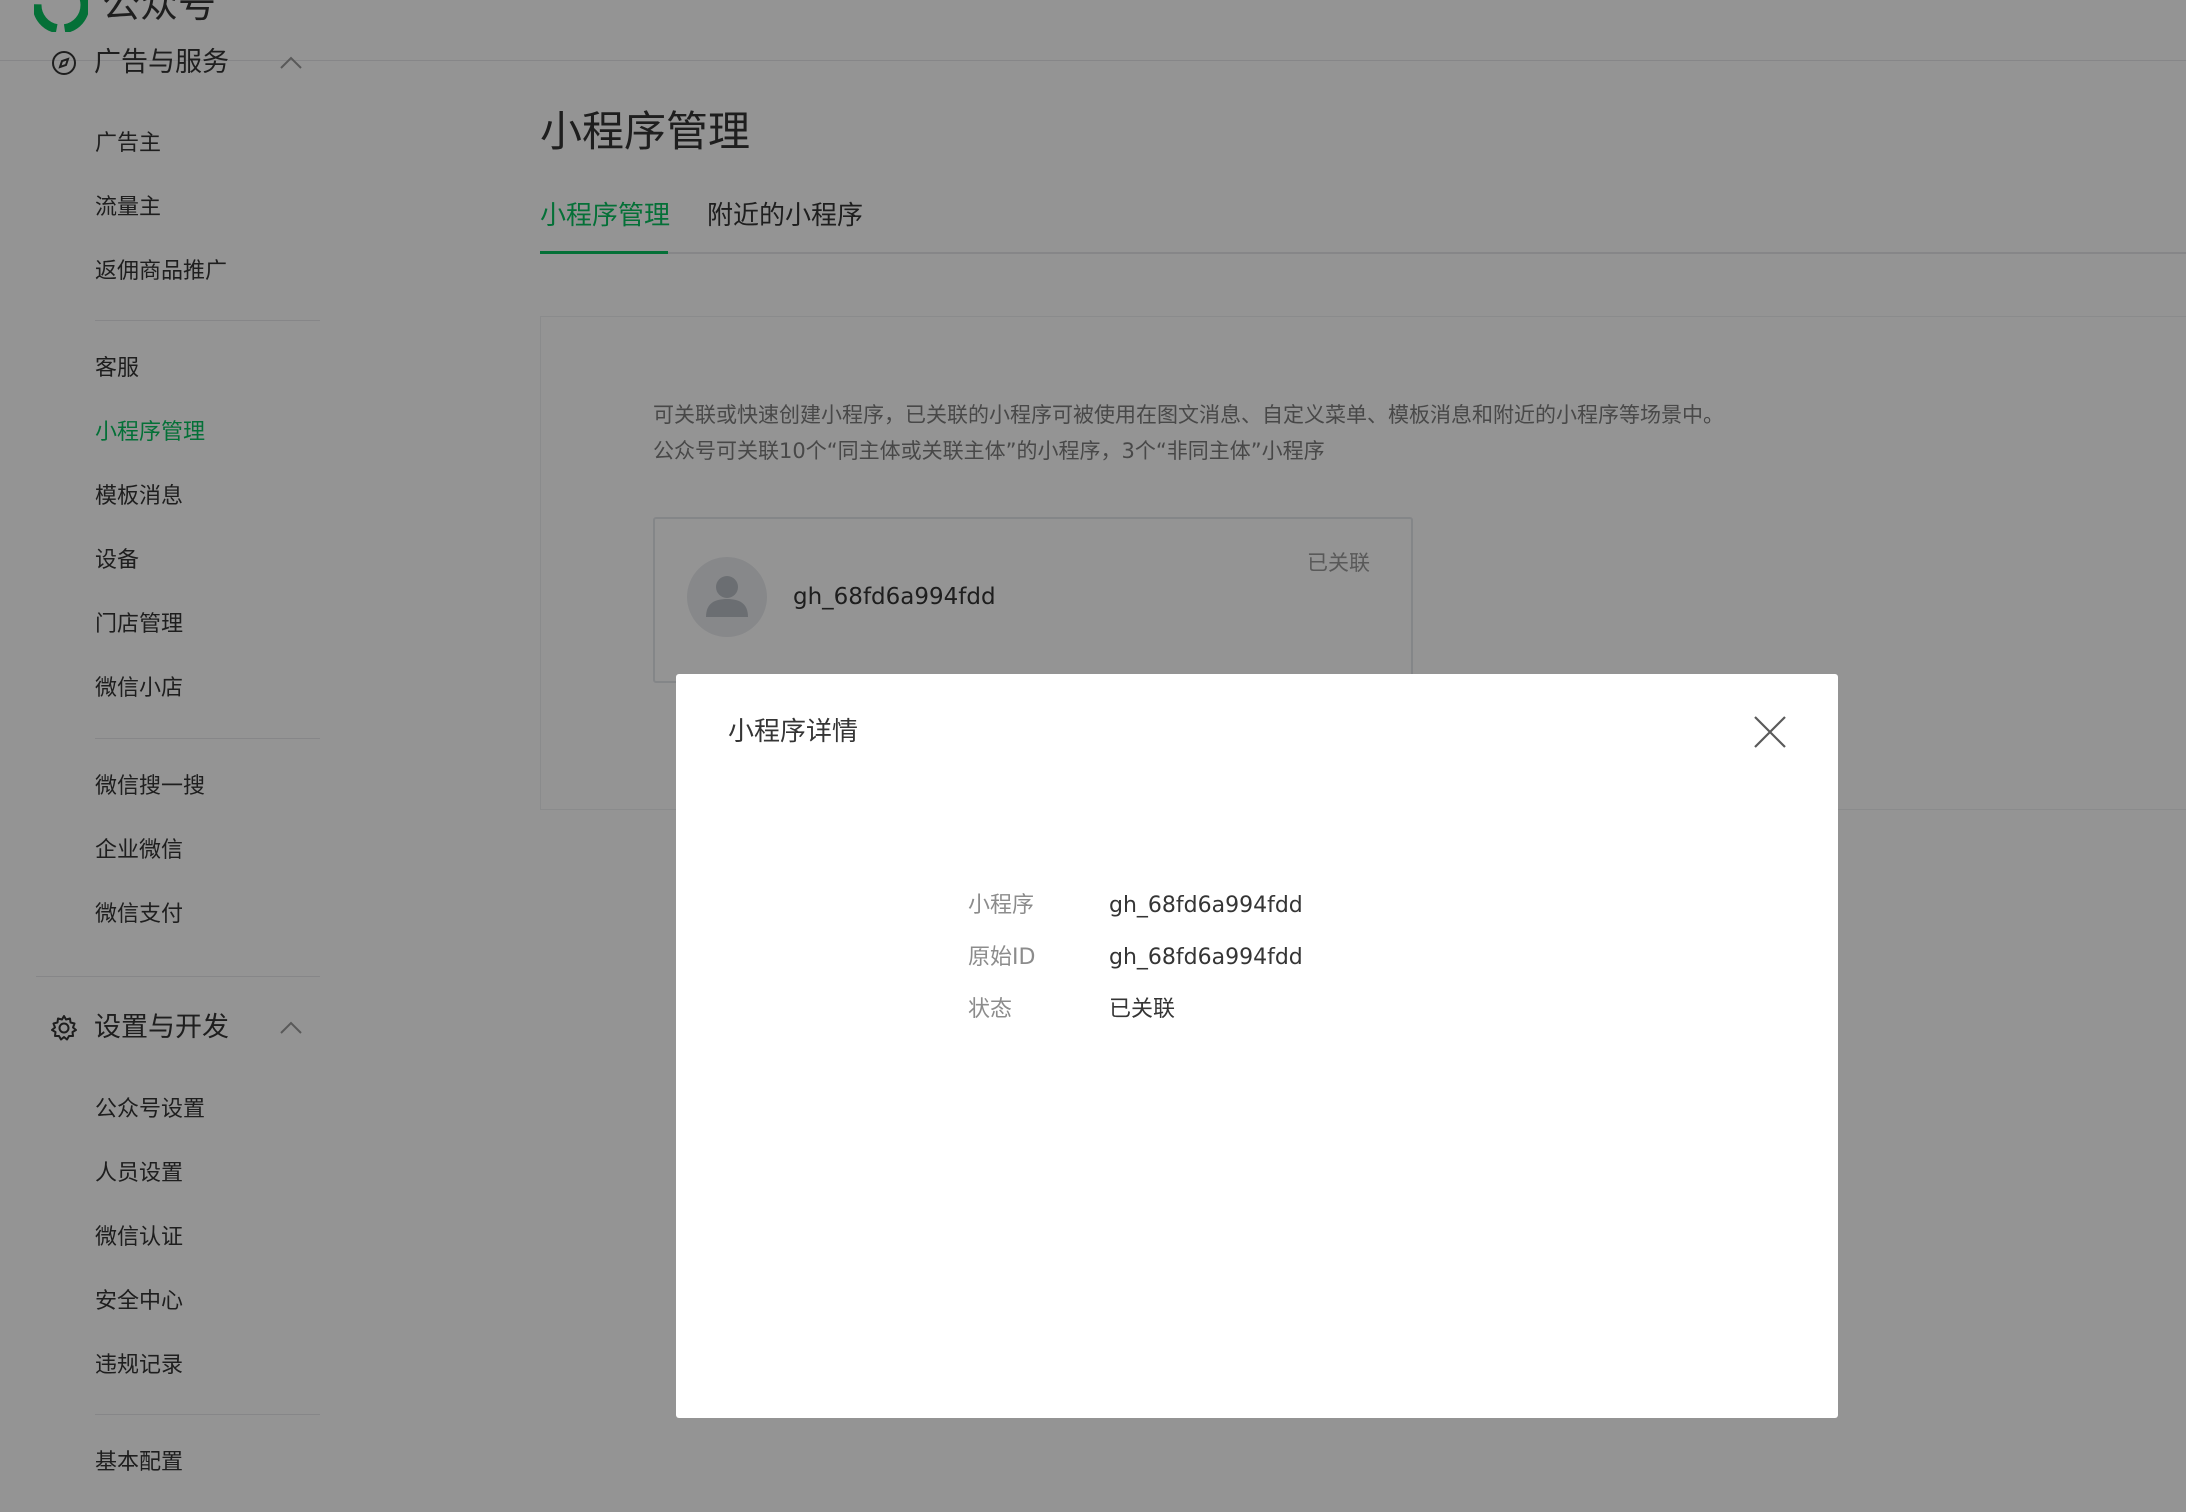 This screenshot has width=2186, height=1512. I want to click on detail-value: 已关联, so click(1142, 1009).